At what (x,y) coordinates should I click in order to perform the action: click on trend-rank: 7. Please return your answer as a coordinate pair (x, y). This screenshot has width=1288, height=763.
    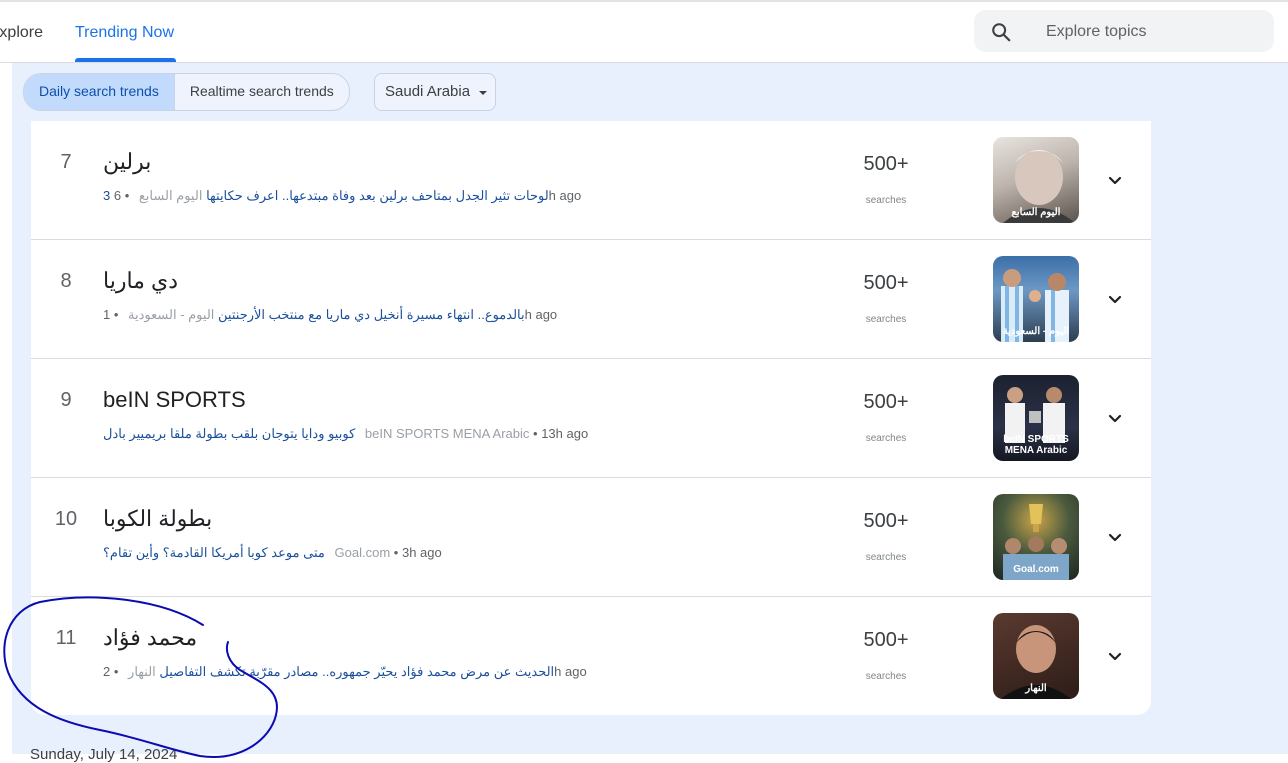
    Looking at the image, I should click on (66, 162).